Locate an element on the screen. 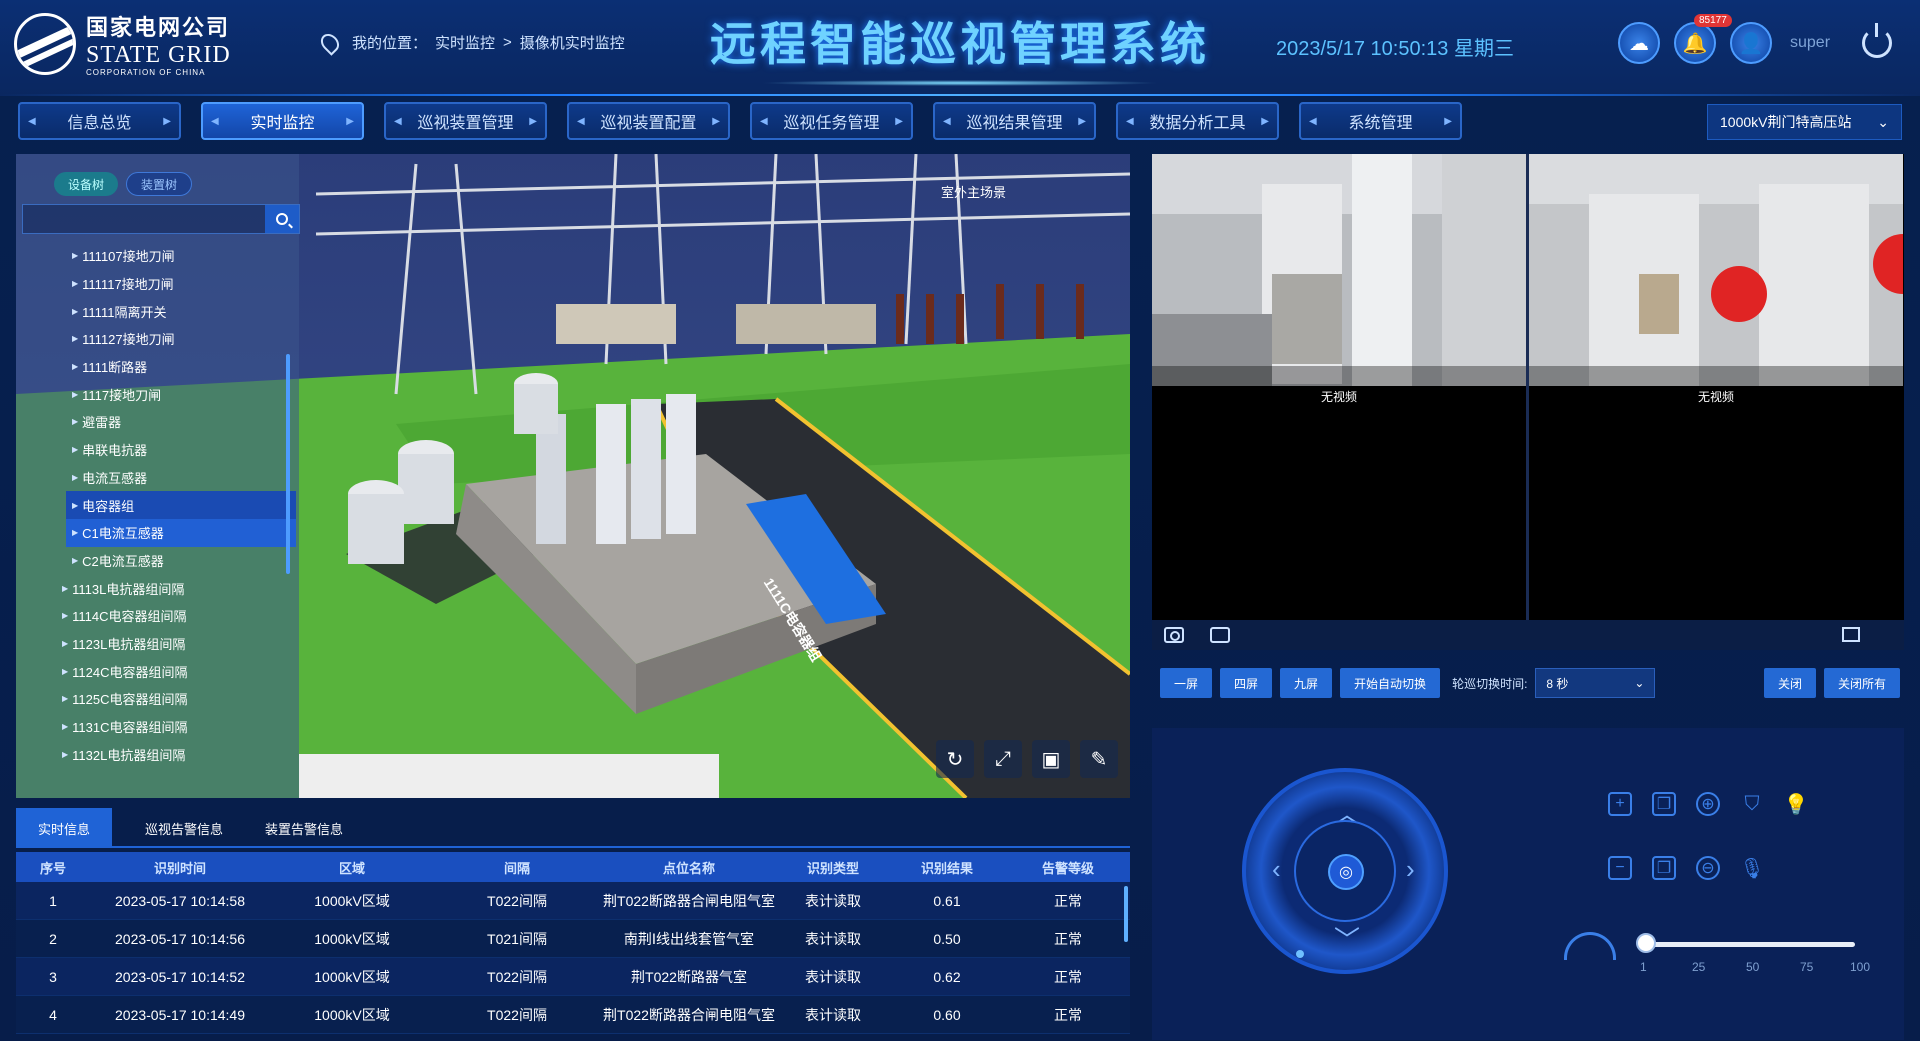 The image size is (1920, 1041). focus-near-icon: ❐ is located at coordinates (1664, 804).